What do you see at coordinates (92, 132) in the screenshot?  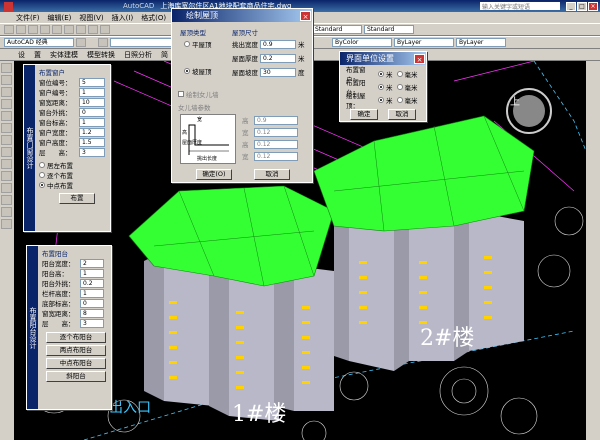 I see `window-width-input: 1.2` at bounding box center [92, 132].